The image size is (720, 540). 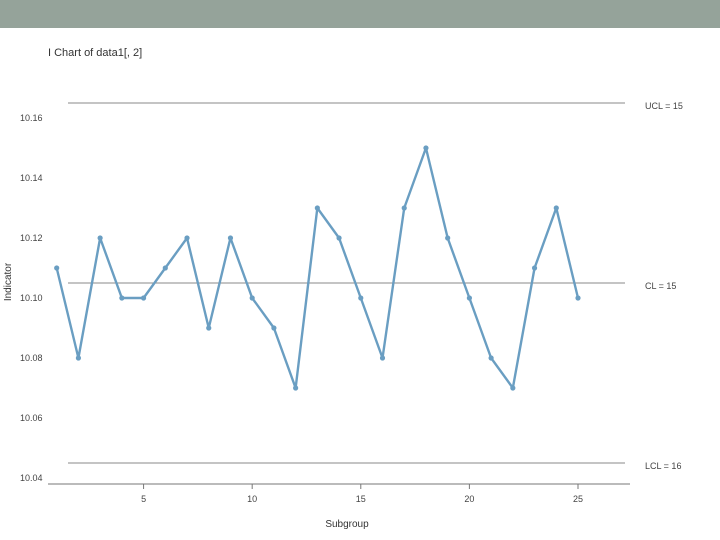 I want to click on x-tick-label: 5, so click(x=143, y=499).